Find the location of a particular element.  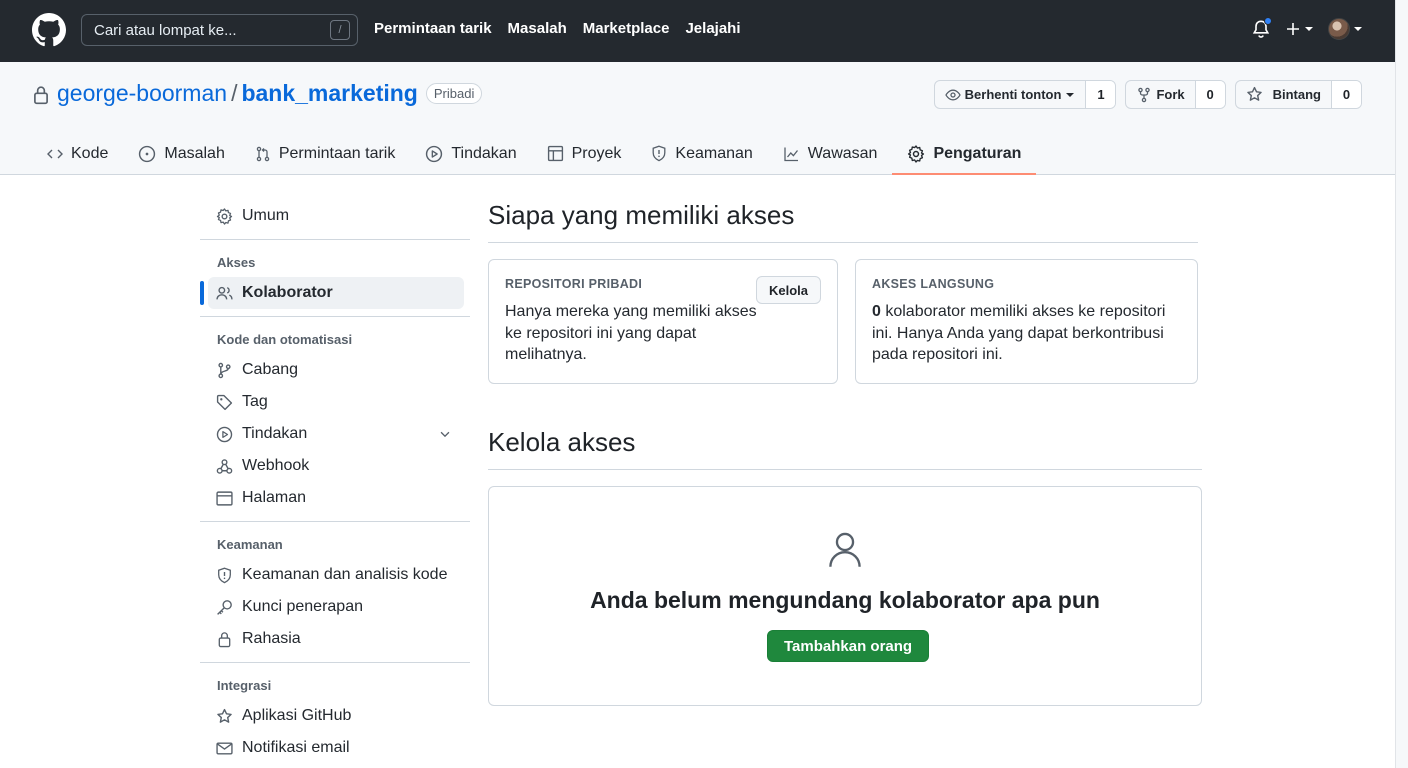

notifications-bell-icon is located at coordinates (1261, 28).